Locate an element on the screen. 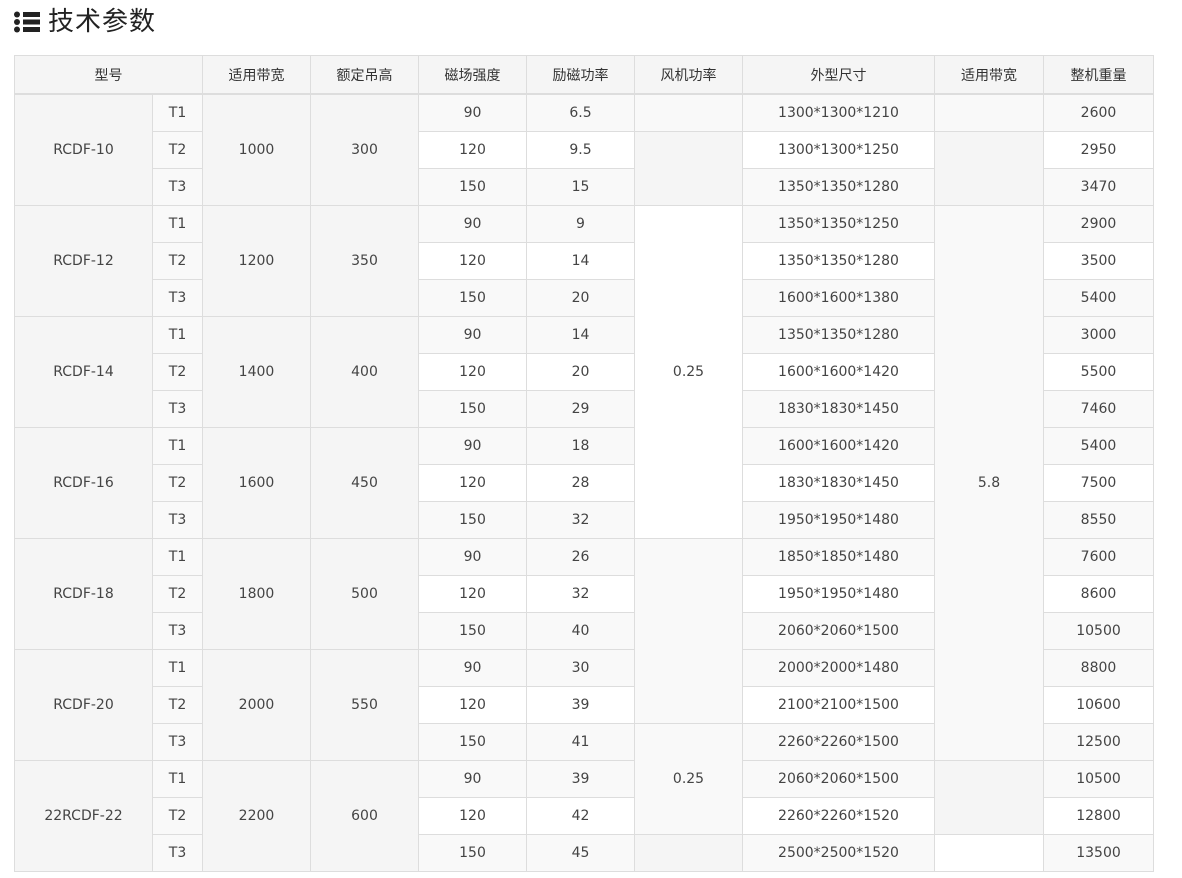  cell-excitation-power: 42 is located at coordinates (580, 816).